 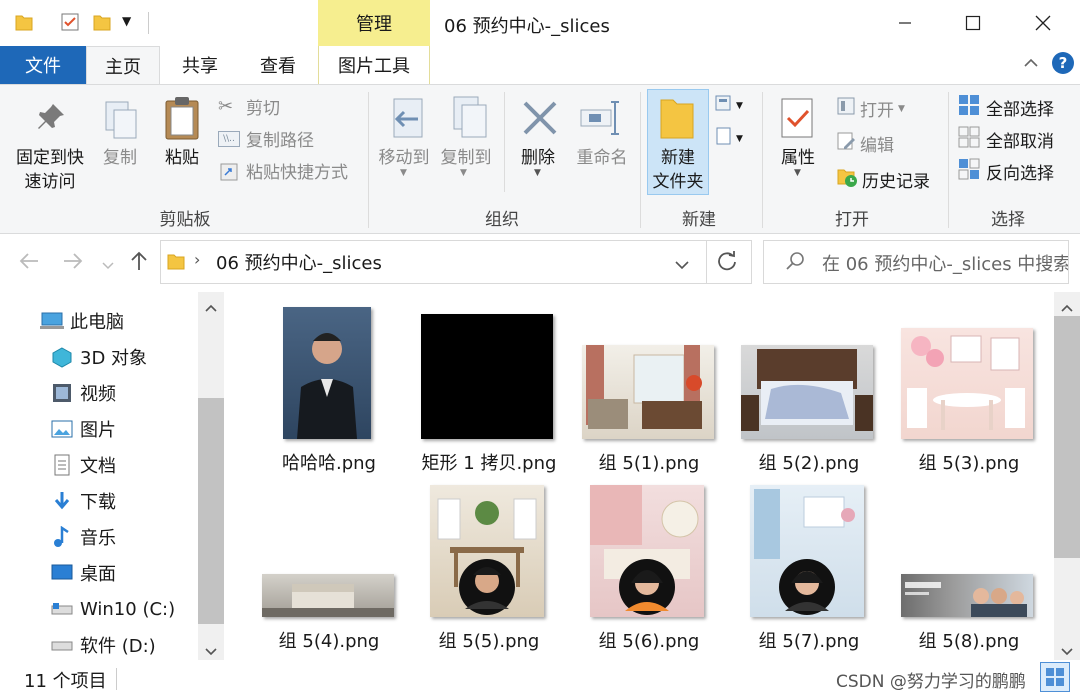 I want to click on file-name: 矩形 1 拷贝.png, so click(x=489, y=462).